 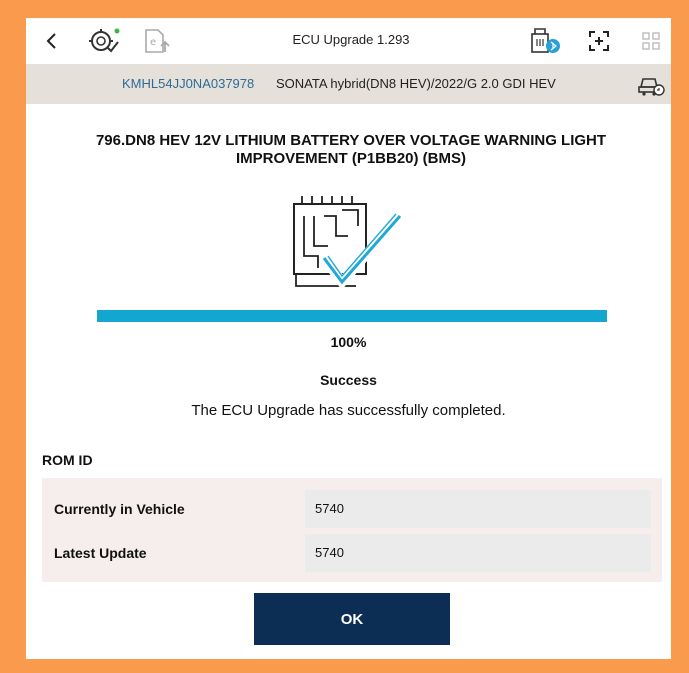 What do you see at coordinates (545, 41) in the screenshot?
I see `bluetooth-vci-icon` at bounding box center [545, 41].